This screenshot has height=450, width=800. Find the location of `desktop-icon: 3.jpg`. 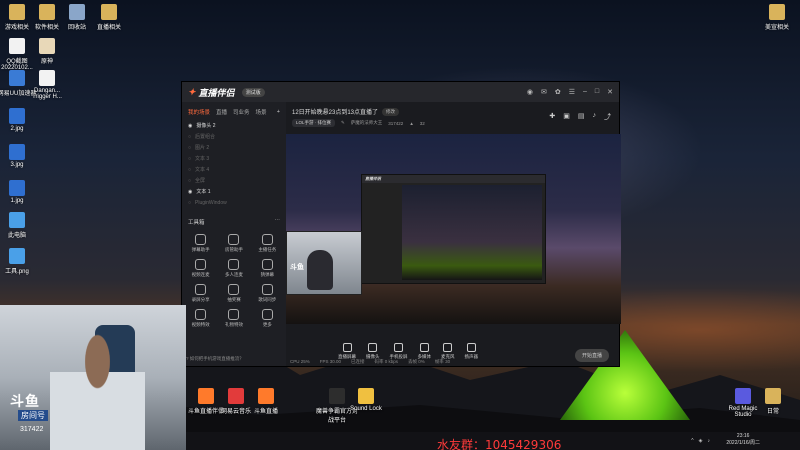

desktop-icon: 3.jpg is located at coordinates (20, 156).